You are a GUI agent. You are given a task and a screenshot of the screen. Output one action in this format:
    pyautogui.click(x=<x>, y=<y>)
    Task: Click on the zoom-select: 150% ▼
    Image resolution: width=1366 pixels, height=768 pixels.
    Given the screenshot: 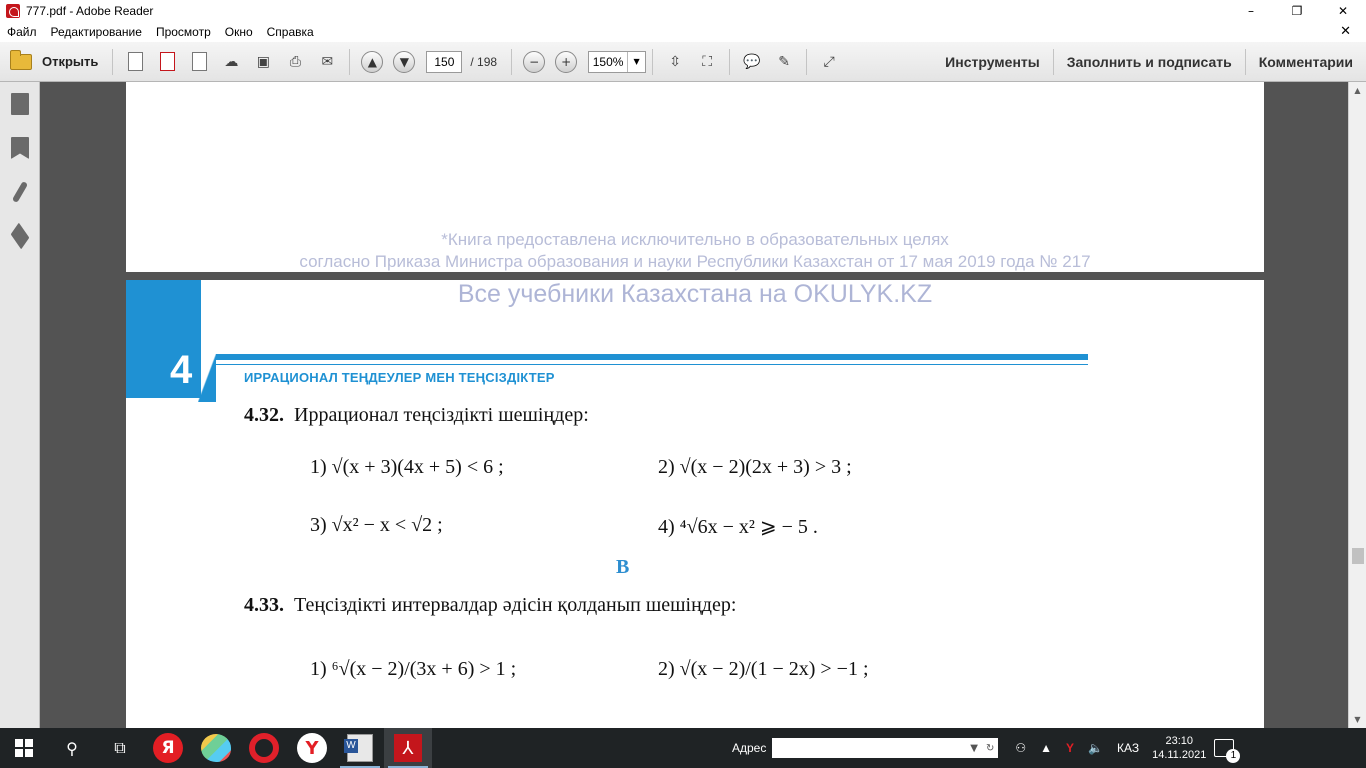 What is the action you would take?
    pyautogui.click(x=617, y=61)
    